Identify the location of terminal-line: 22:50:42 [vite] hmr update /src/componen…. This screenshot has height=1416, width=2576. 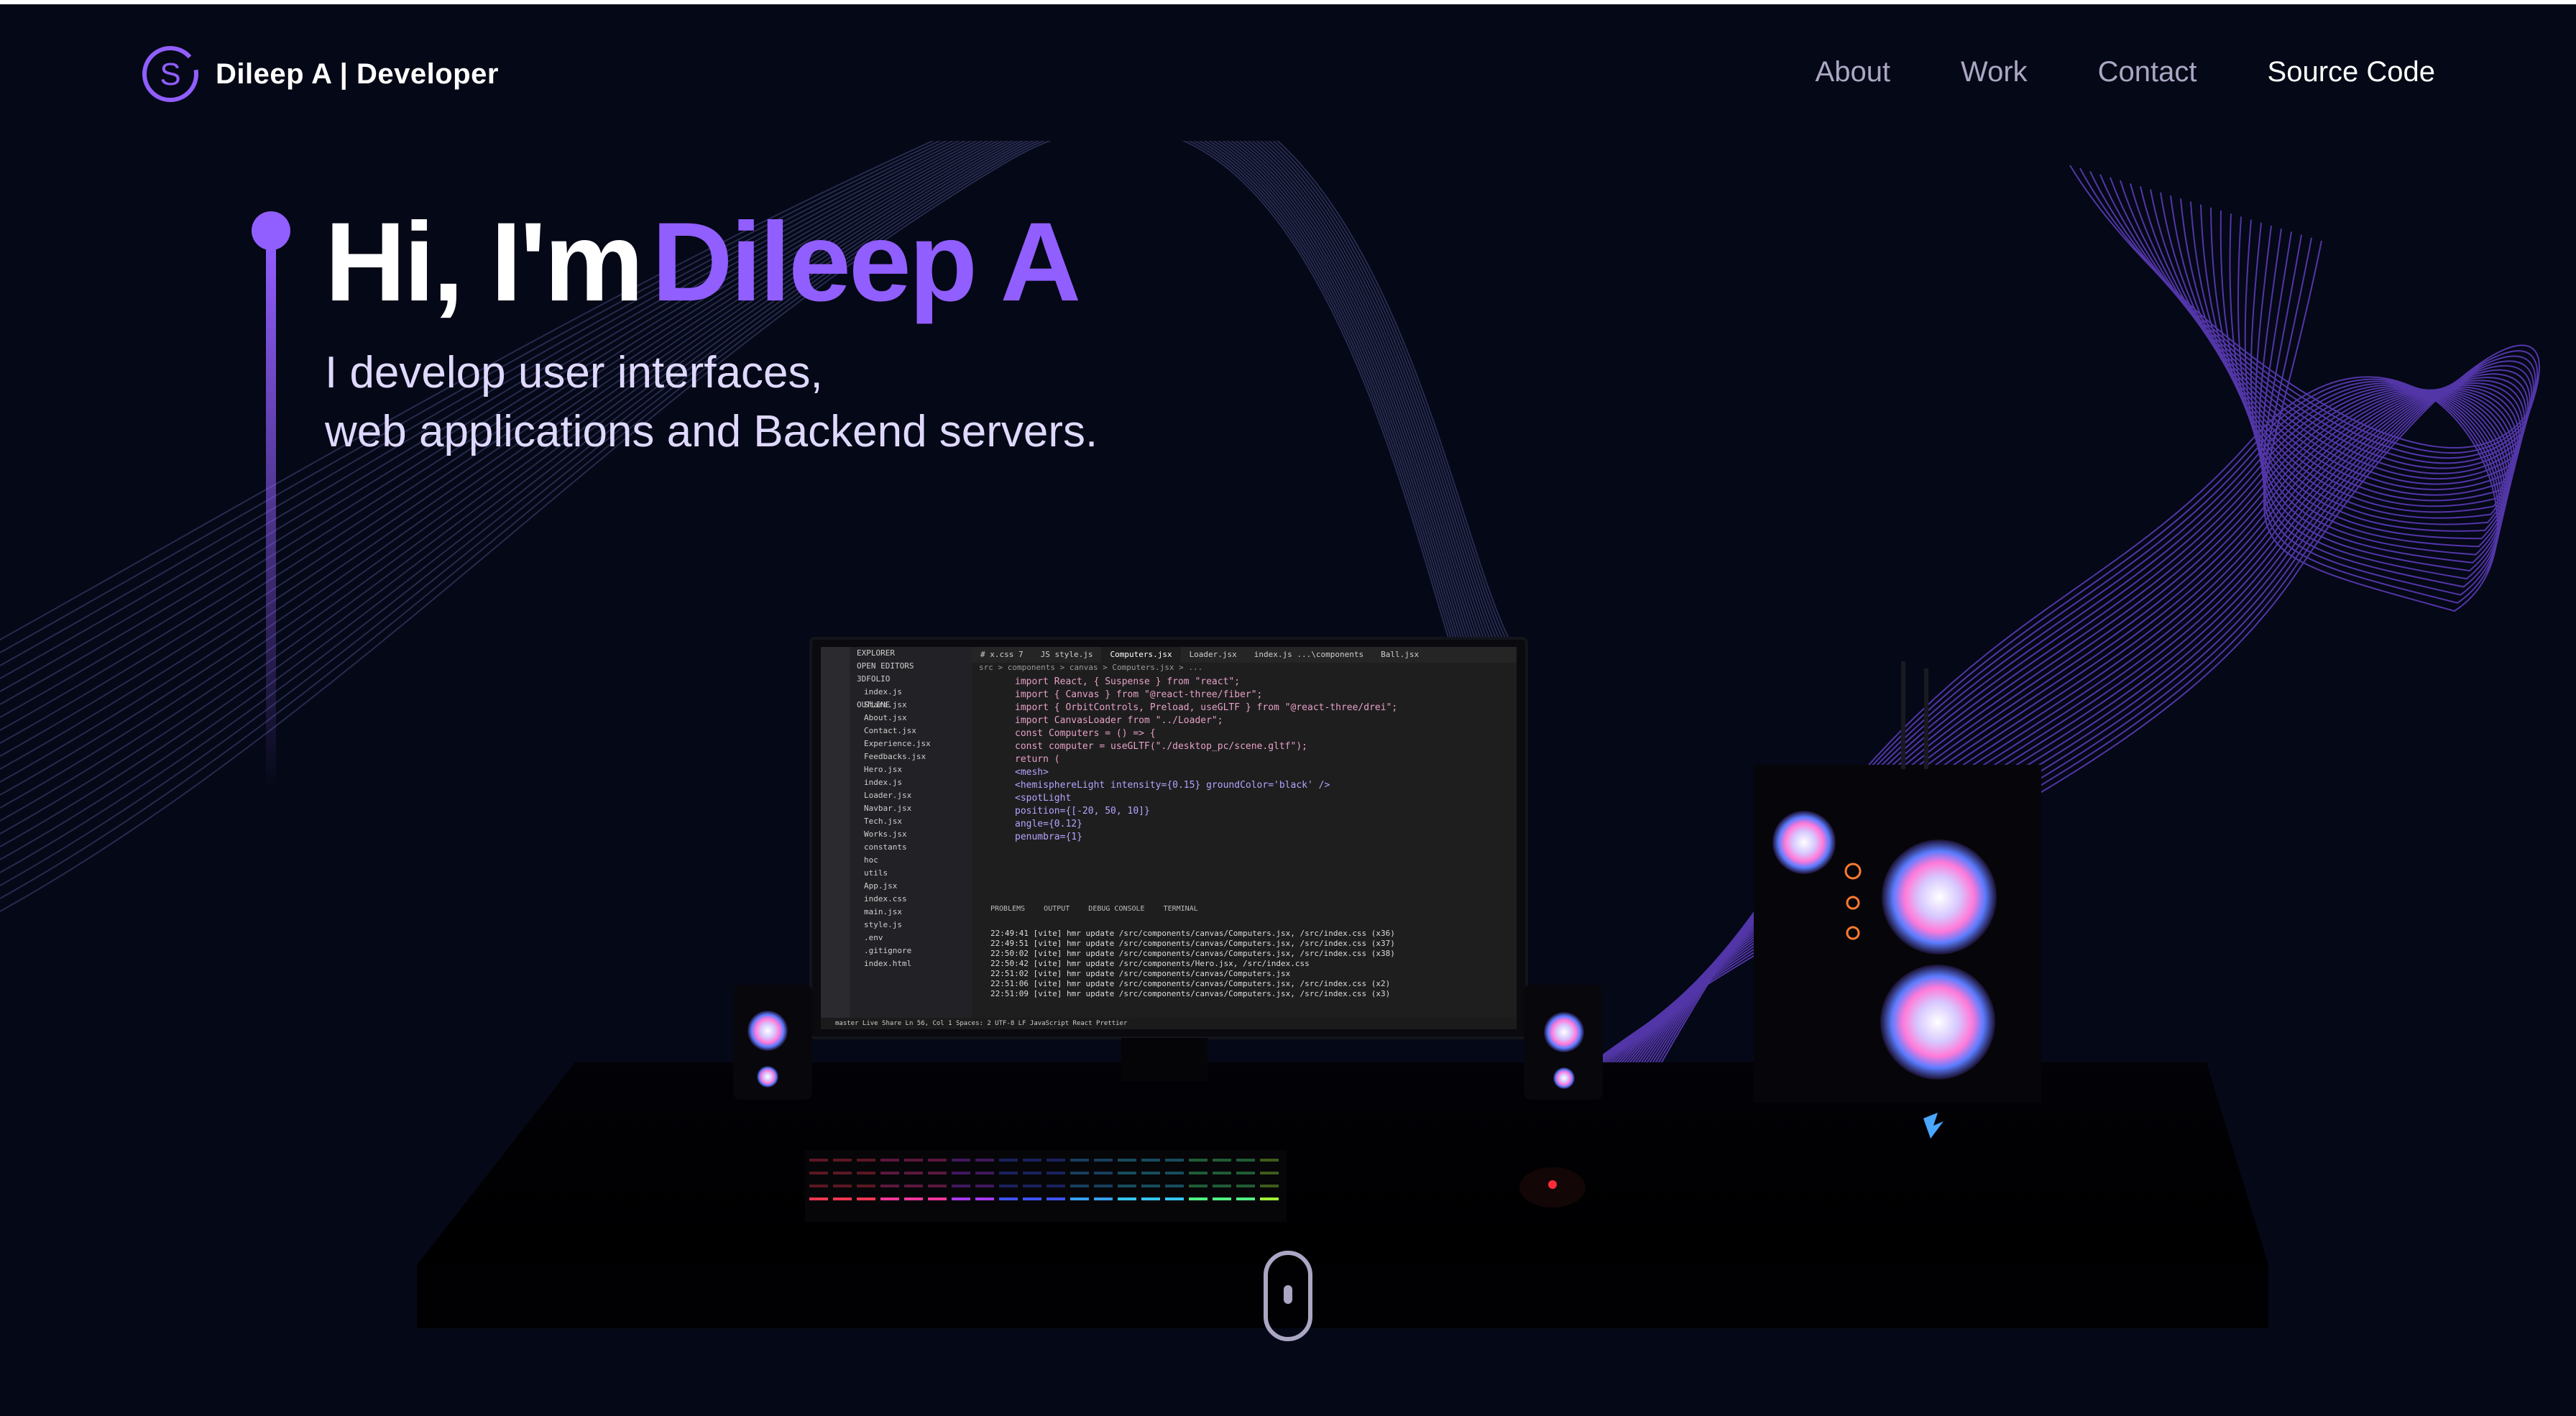
(1150, 963).